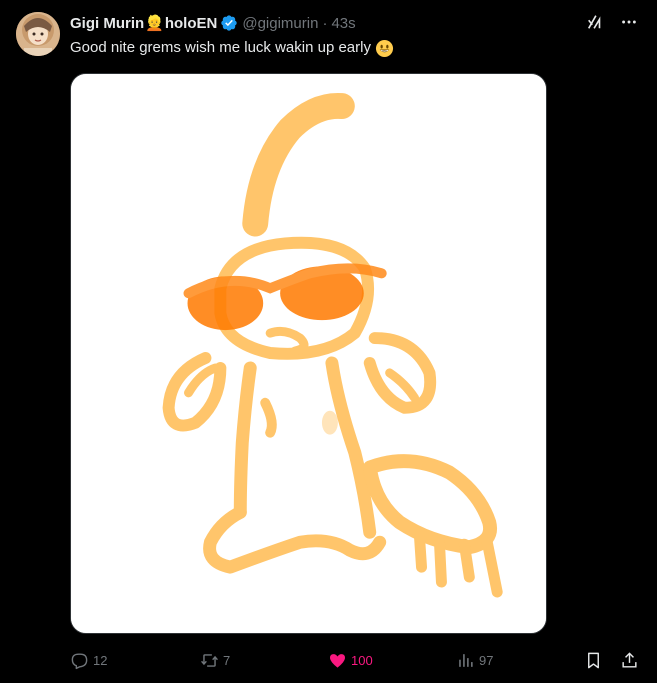  I want to click on retweet-button: 7, so click(215, 660).